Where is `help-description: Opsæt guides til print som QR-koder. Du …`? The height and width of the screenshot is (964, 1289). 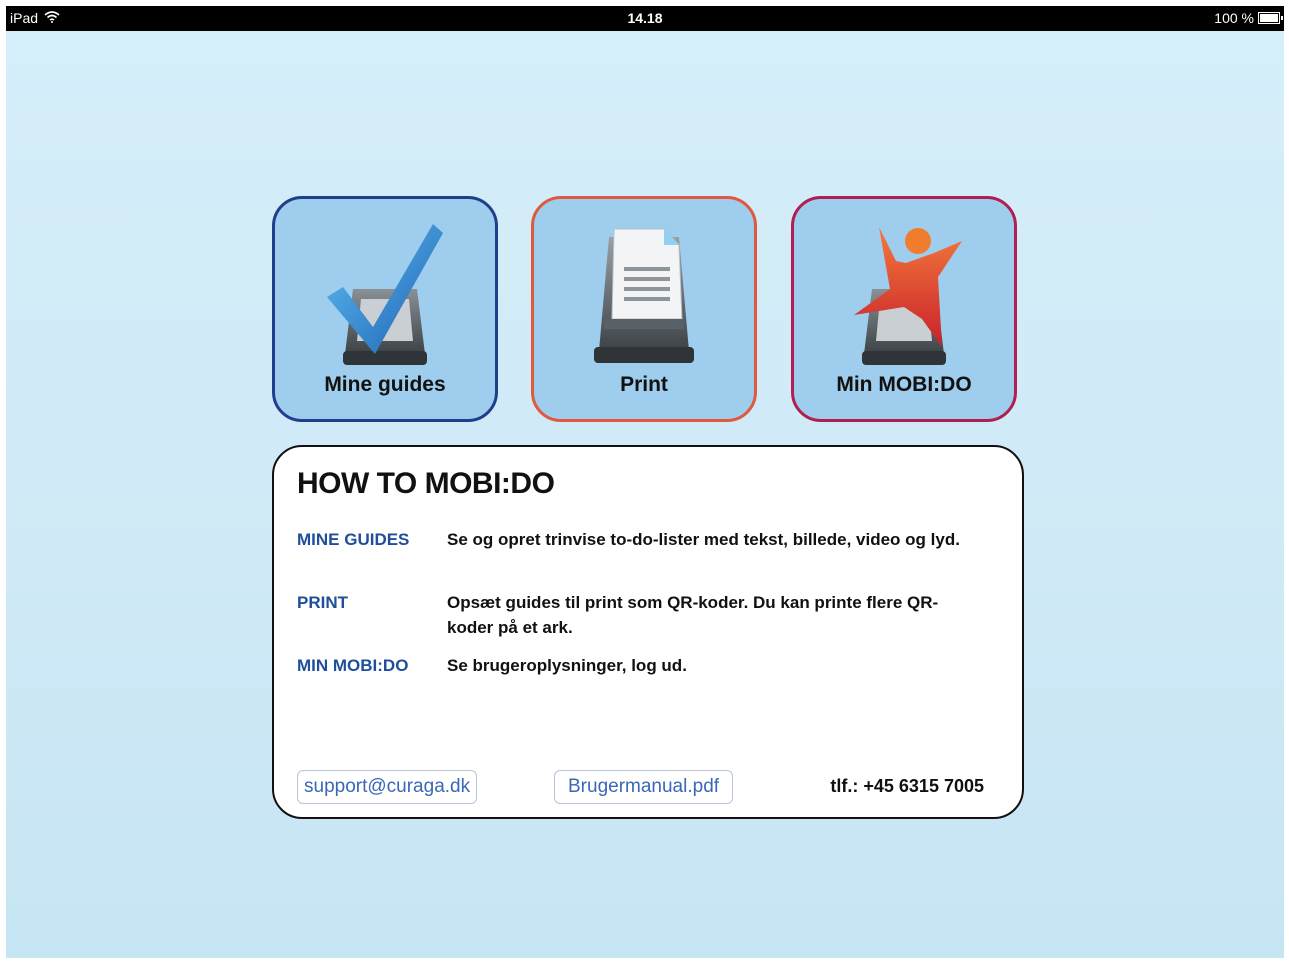 help-description: Opsæt guides til print som QR-koder. Du … is located at coordinates (693, 615).